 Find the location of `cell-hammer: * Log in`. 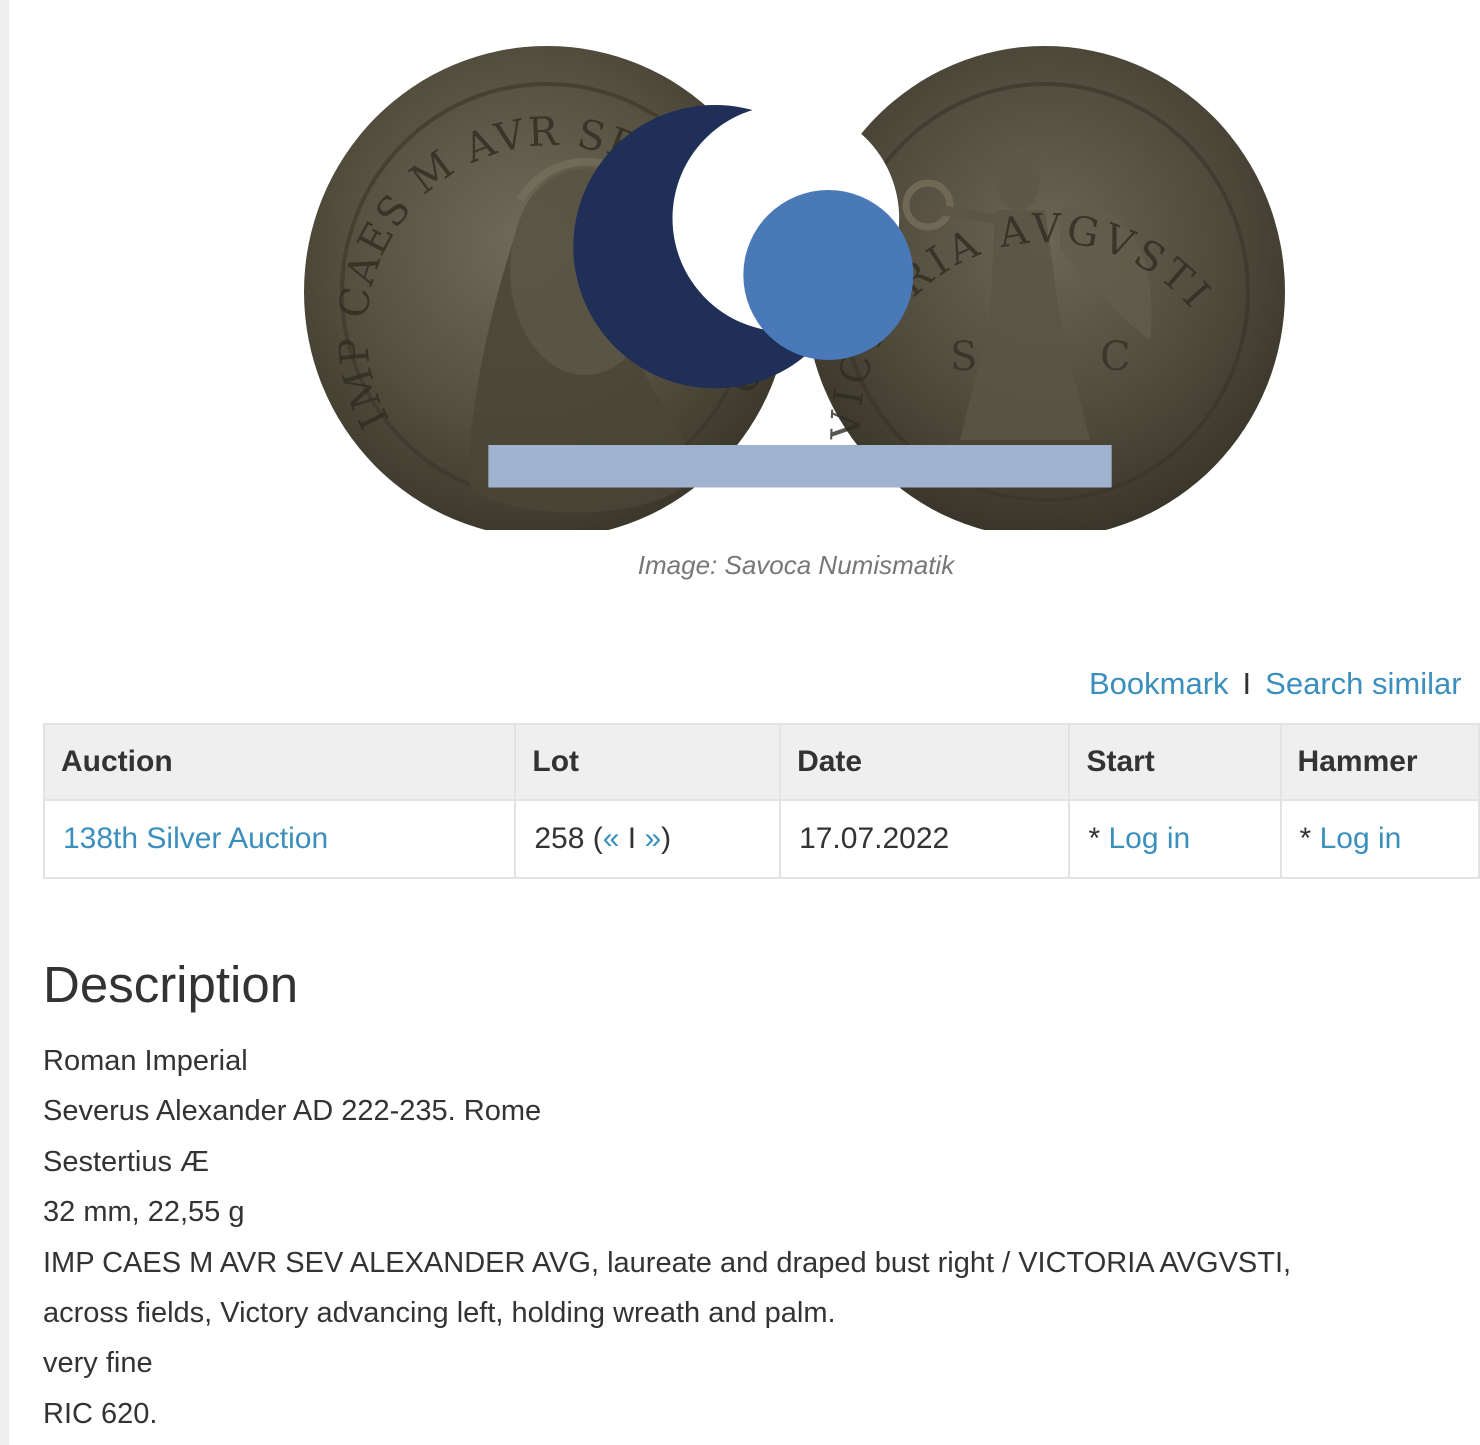

cell-hammer: * Log in is located at coordinates (1379, 839).